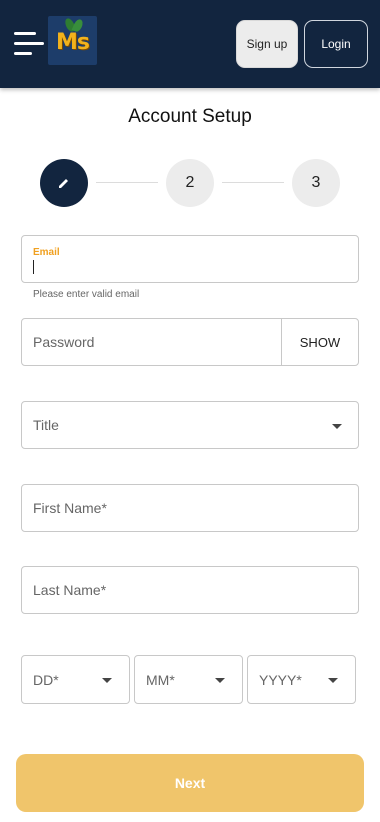 This screenshot has height=822, width=380. I want to click on first-name-placeholder: First Name*, so click(70, 508).